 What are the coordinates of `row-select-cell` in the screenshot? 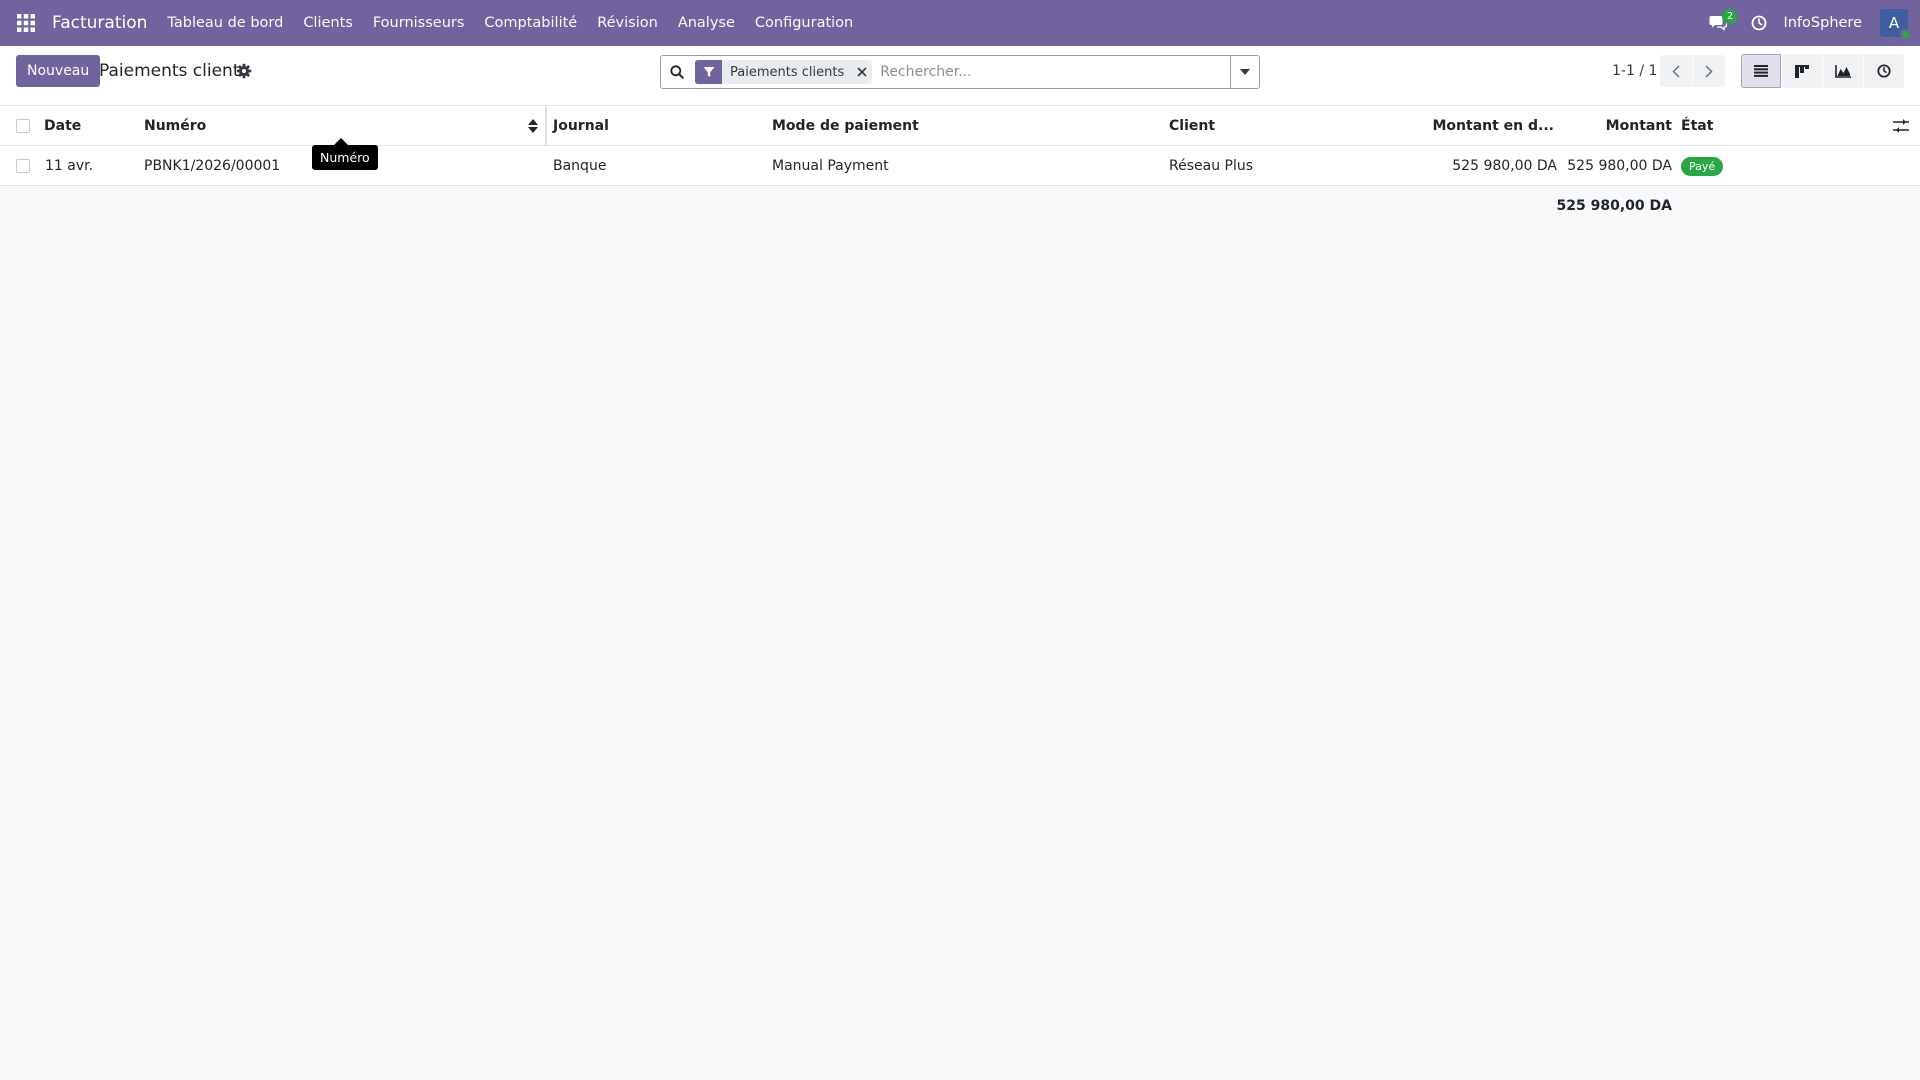 It's located at (23, 166).